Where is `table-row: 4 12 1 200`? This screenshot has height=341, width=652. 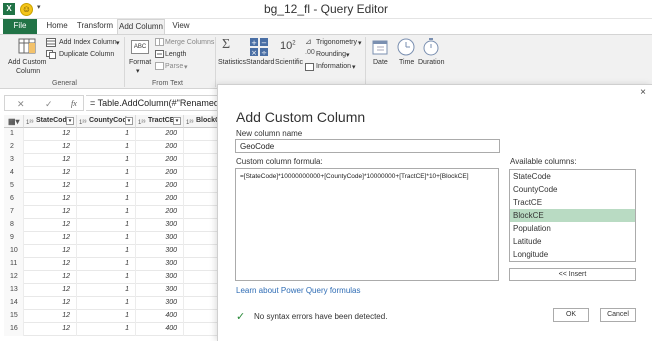
table-row: 4 12 1 200 is located at coordinates (117, 173).